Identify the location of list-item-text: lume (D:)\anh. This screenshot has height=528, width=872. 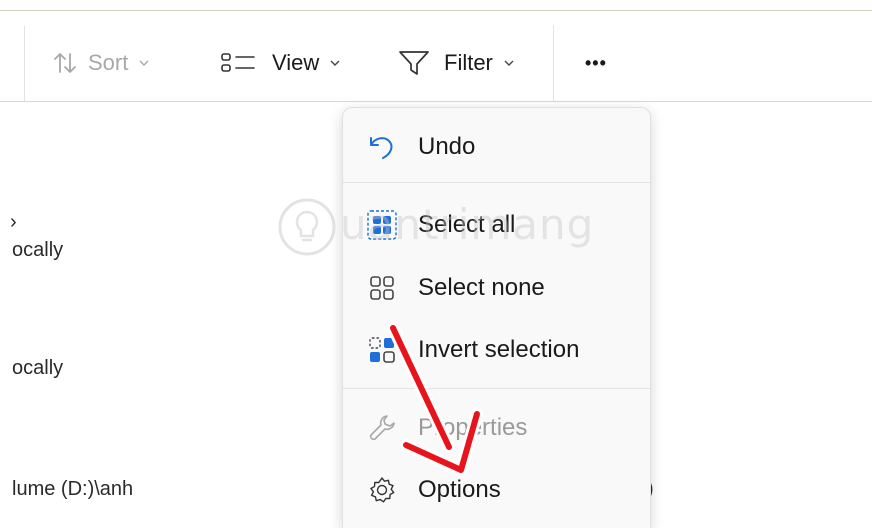
(73, 489).